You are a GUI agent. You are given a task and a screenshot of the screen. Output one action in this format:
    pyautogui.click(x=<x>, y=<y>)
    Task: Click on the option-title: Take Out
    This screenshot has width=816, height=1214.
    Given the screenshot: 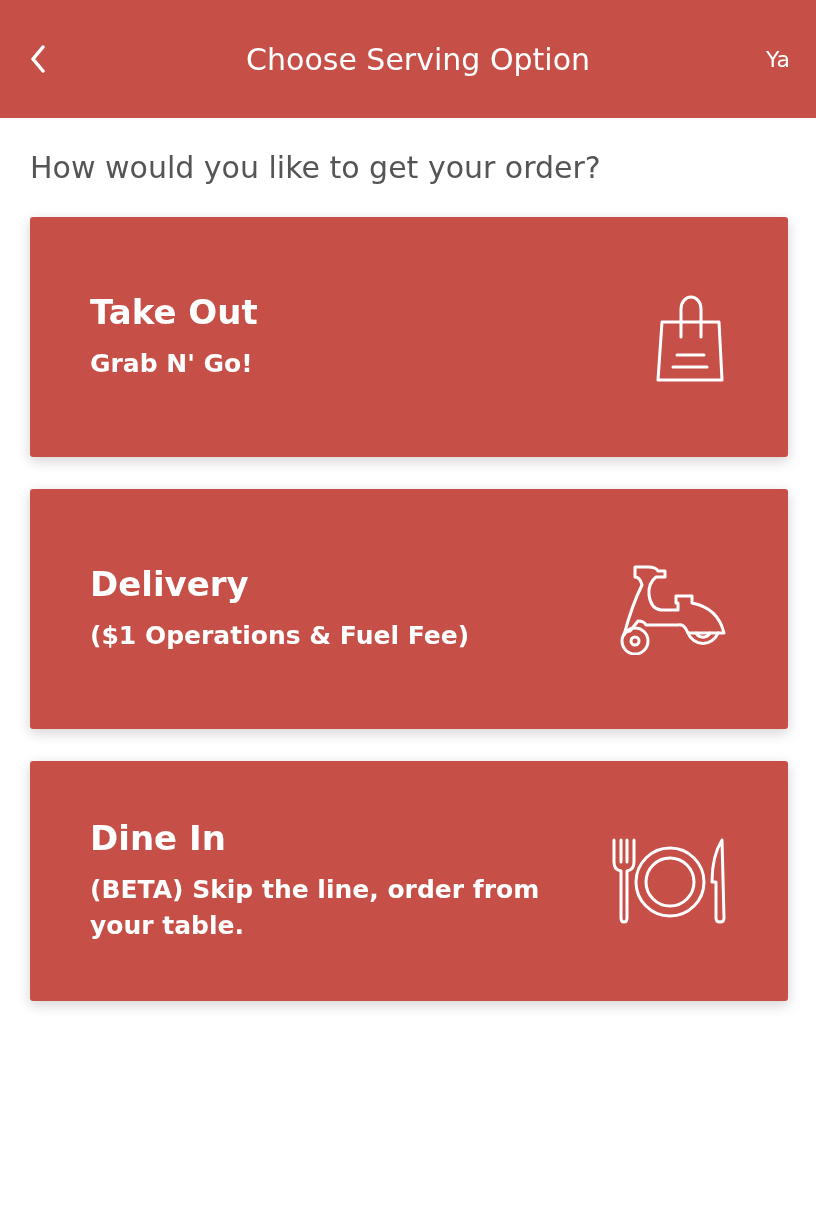 What is the action you would take?
    pyautogui.click(x=174, y=311)
    